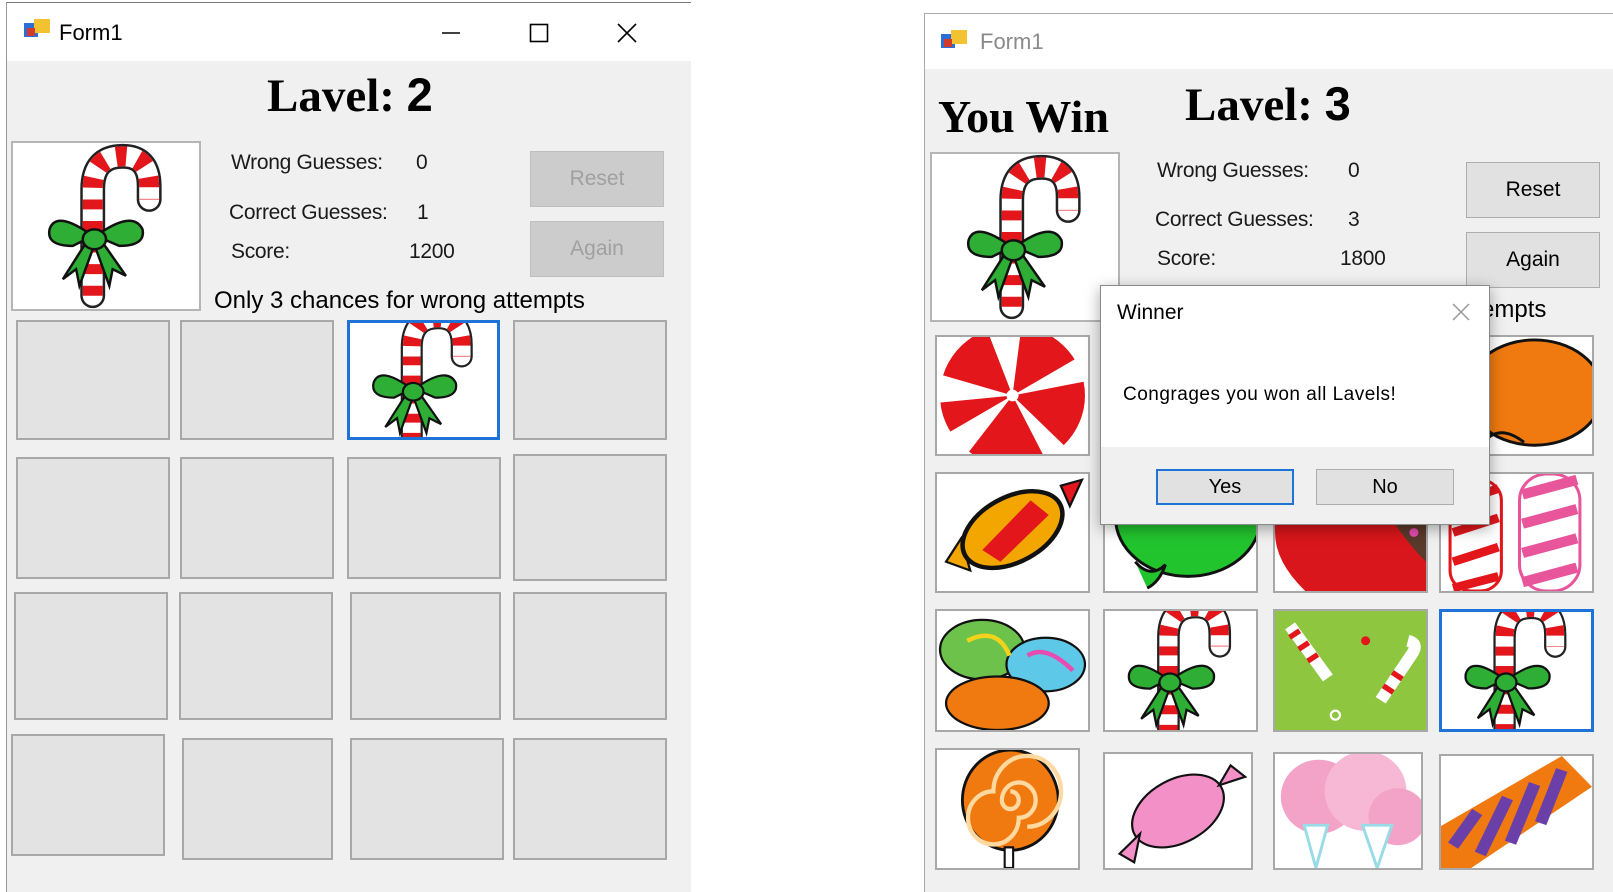  I want to click on chances-message-partial: empts, so click(1514, 309).